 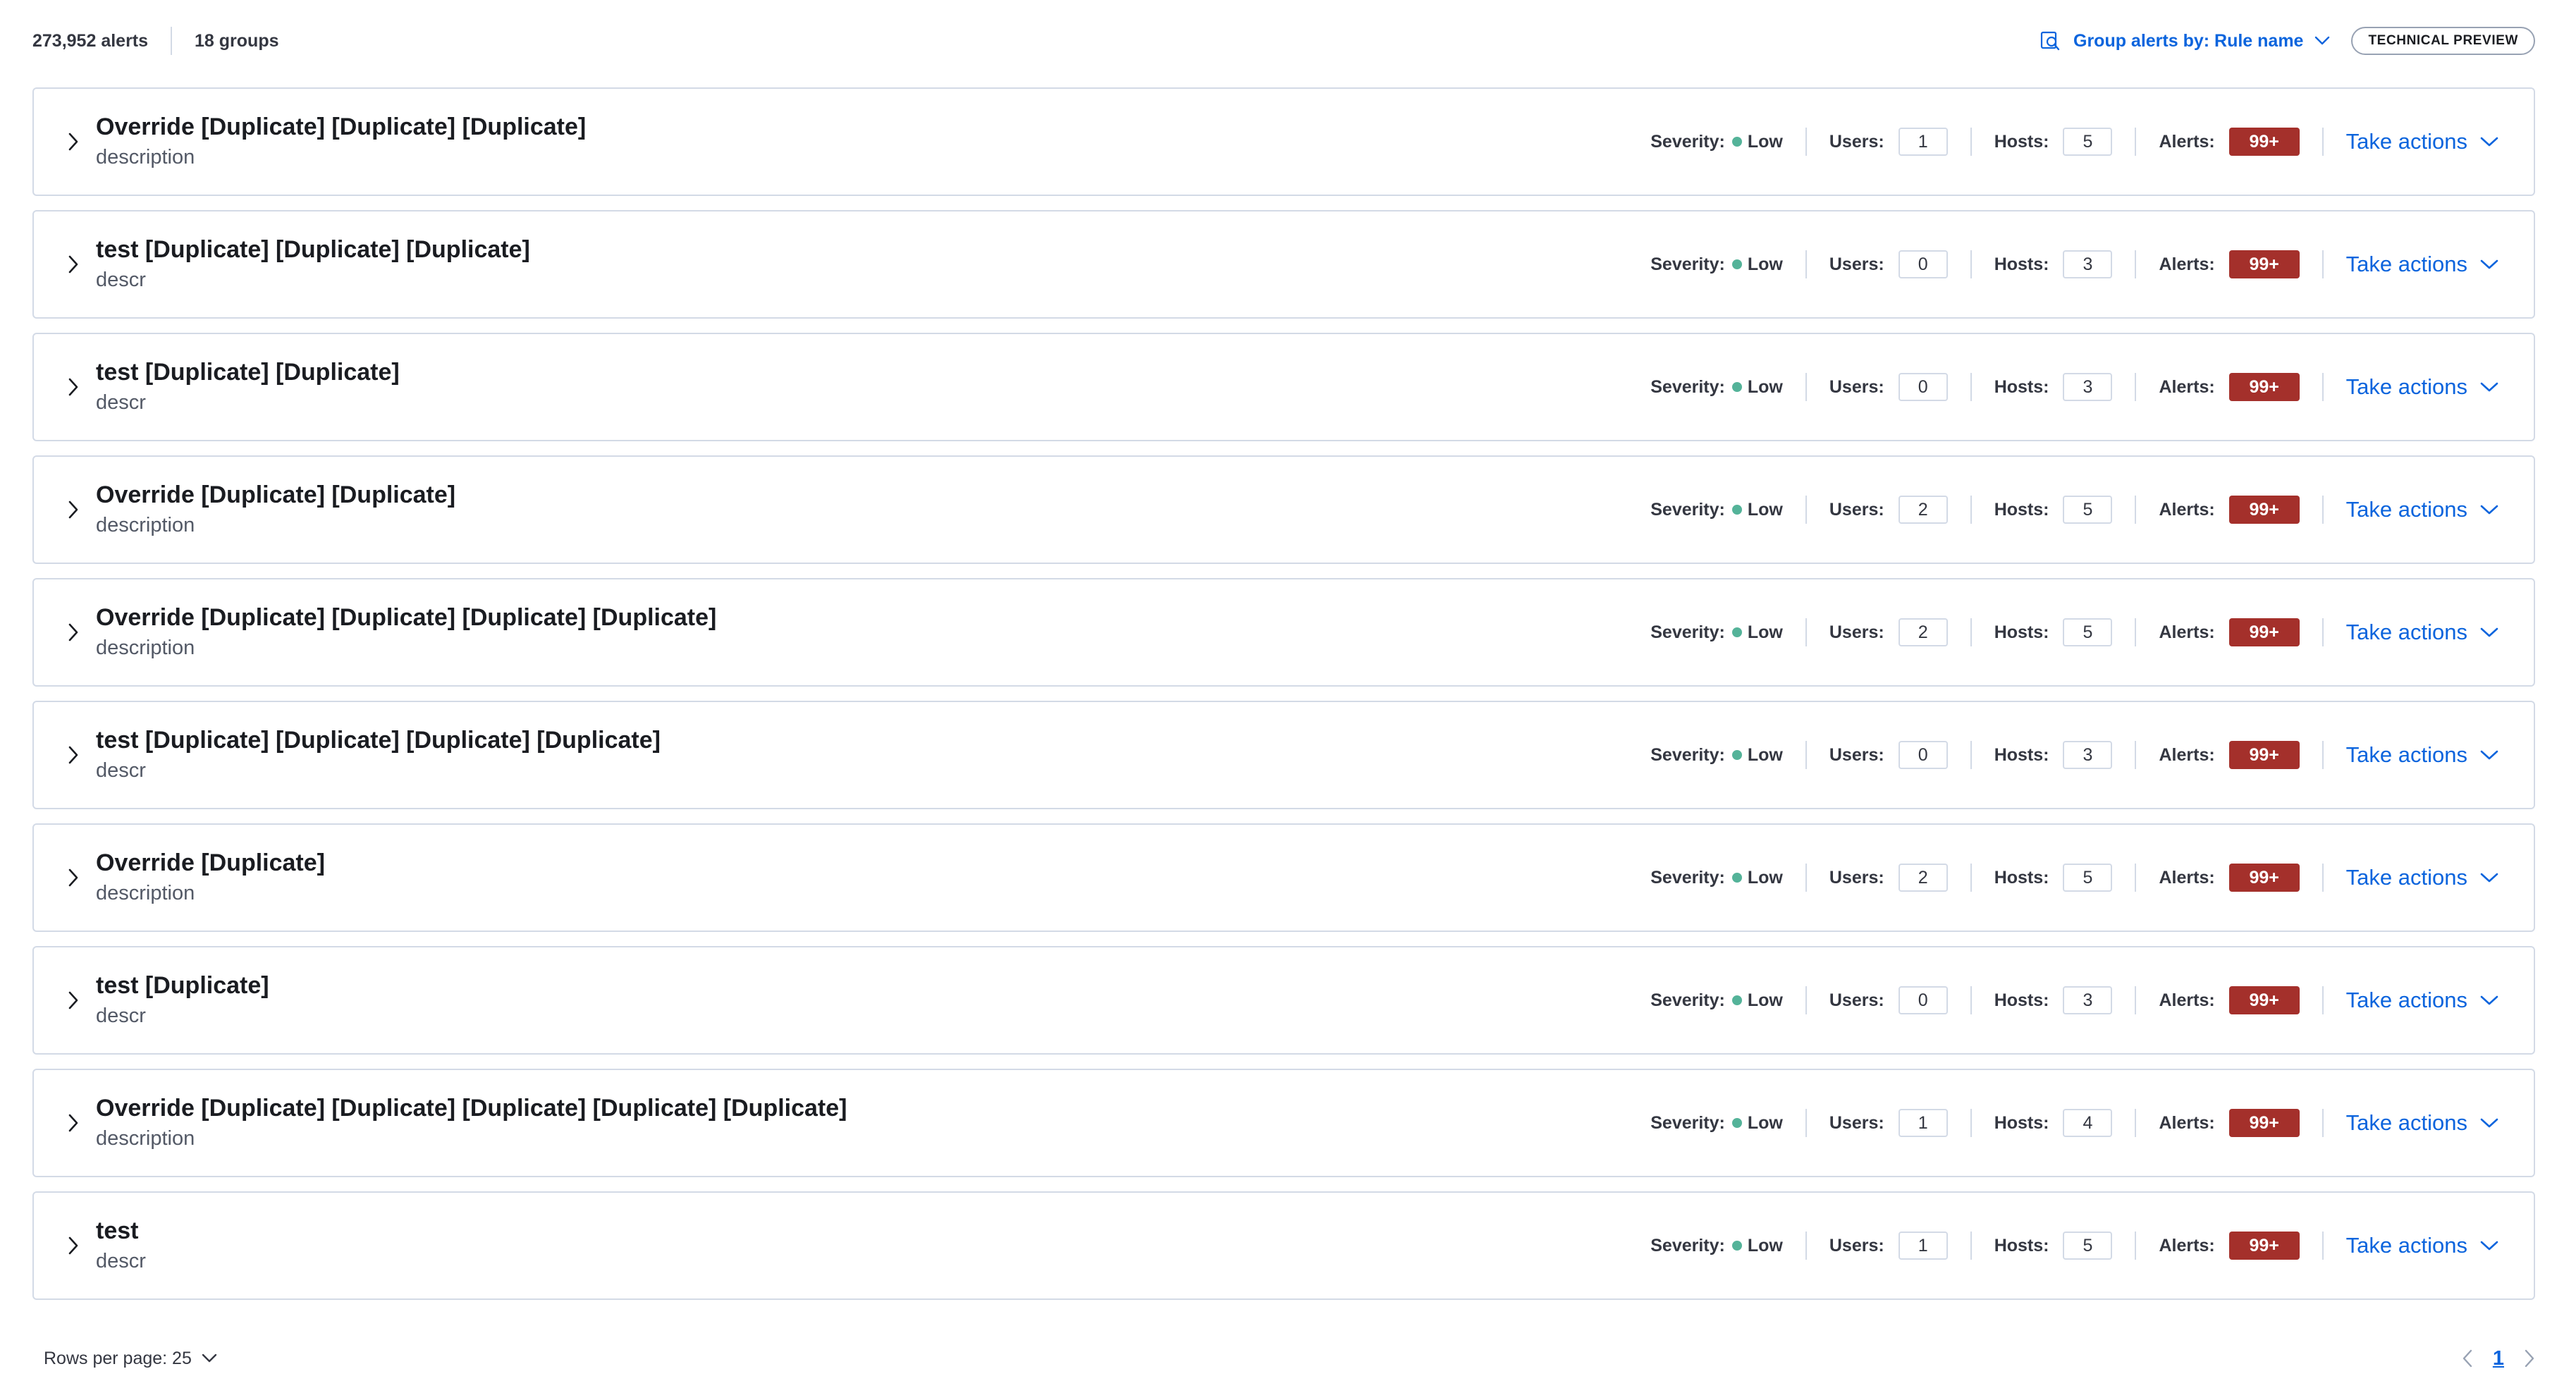 I want to click on rows-per-page-selector: Rows per page: 25, so click(x=130, y=1359).